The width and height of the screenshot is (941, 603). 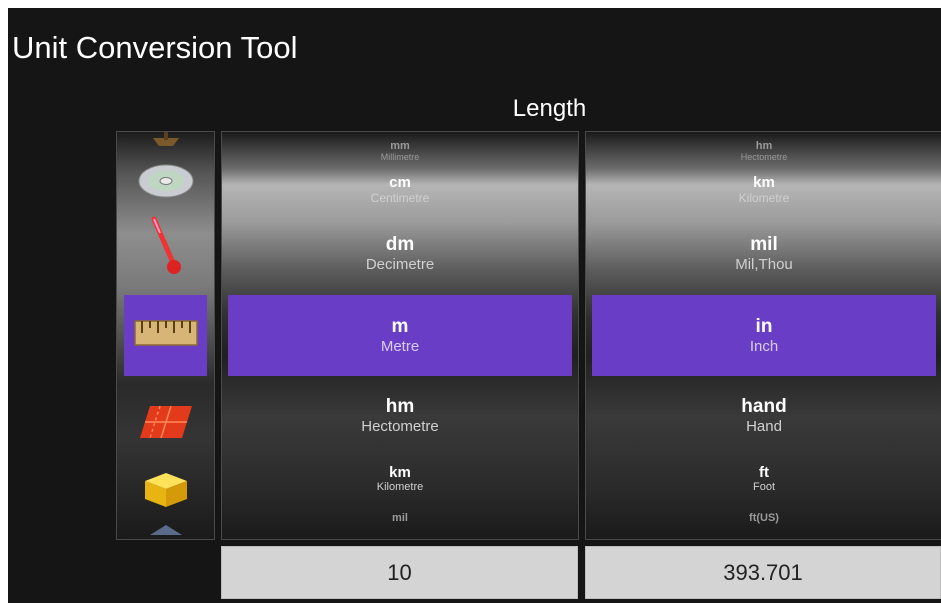 I want to click on ruler-icon, so click(x=165, y=335).